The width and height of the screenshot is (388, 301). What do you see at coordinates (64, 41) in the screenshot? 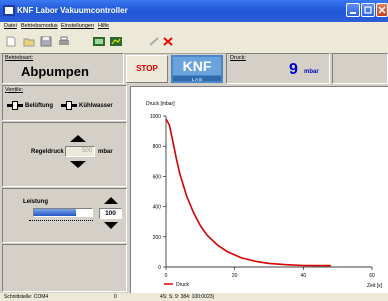
I see `print-icon` at bounding box center [64, 41].